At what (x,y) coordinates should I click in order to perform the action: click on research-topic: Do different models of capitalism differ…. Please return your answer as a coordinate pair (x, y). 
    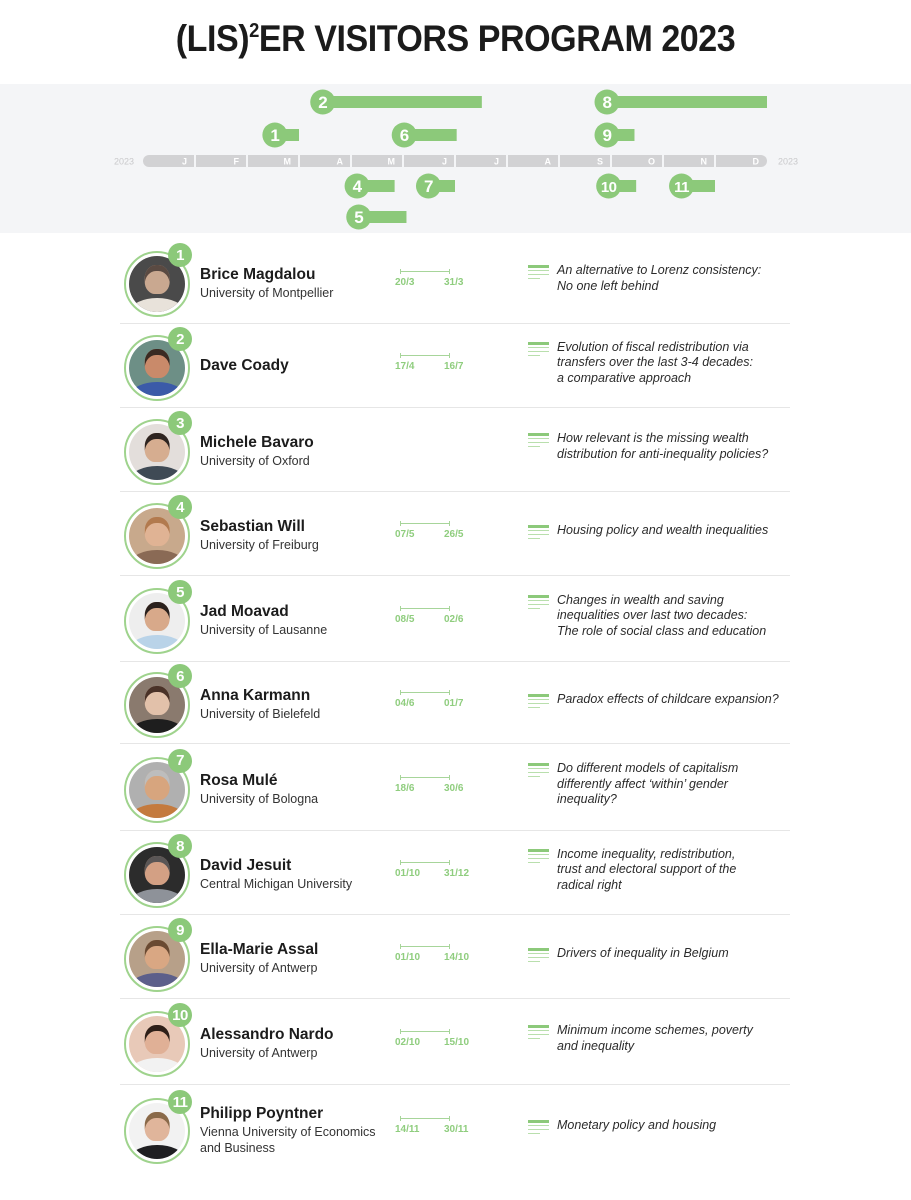
    Looking at the image, I should click on (648, 784).